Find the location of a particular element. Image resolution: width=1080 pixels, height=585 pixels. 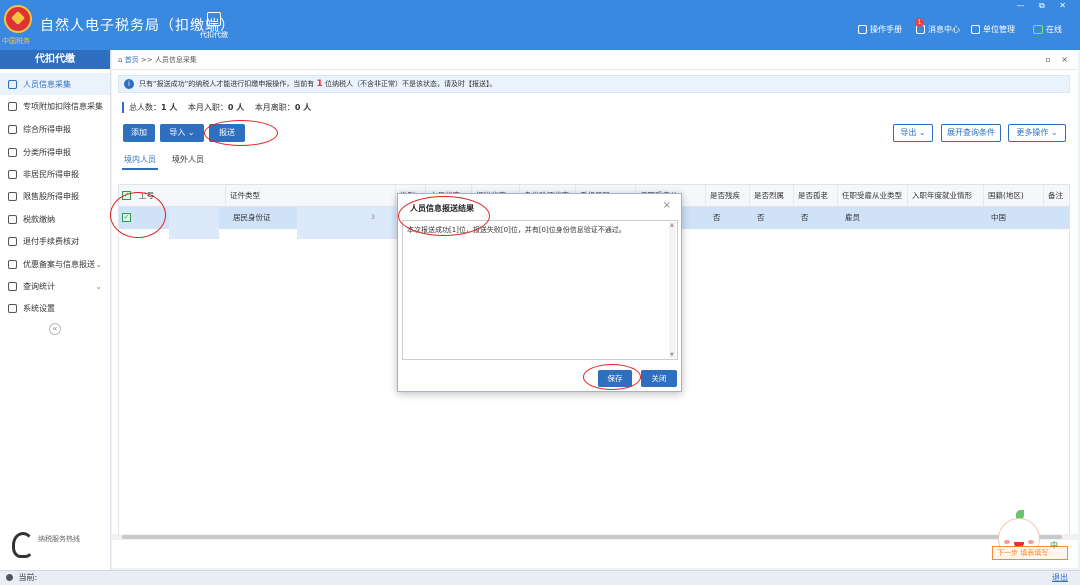

col-employment-type: 任职受雇从业类型 is located at coordinates (872, 196).